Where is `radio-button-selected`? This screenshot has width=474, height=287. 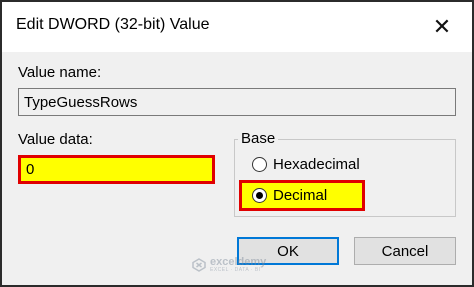
radio-button-selected is located at coordinates (259, 195).